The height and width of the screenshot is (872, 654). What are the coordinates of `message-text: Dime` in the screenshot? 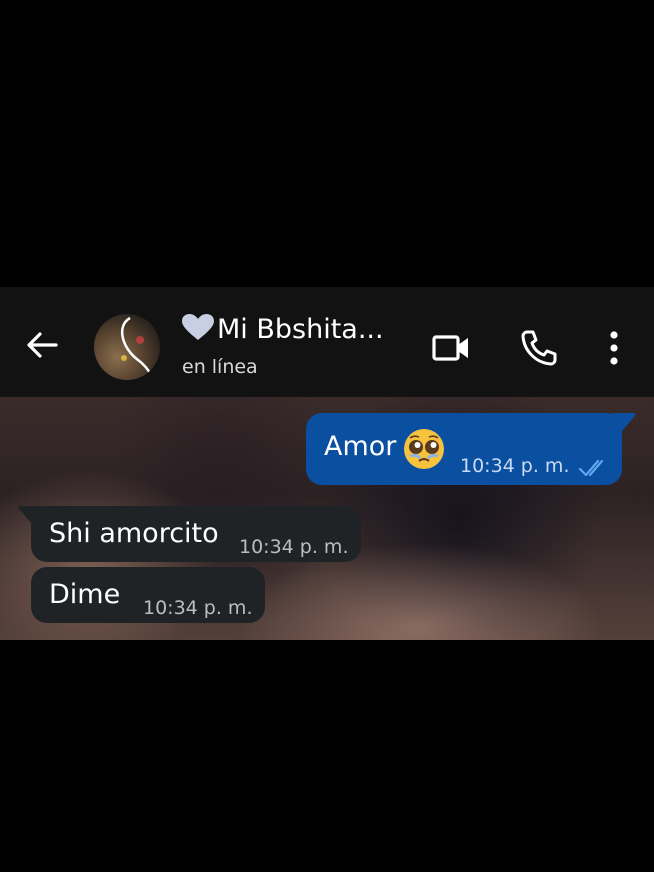 It's located at (85, 594).